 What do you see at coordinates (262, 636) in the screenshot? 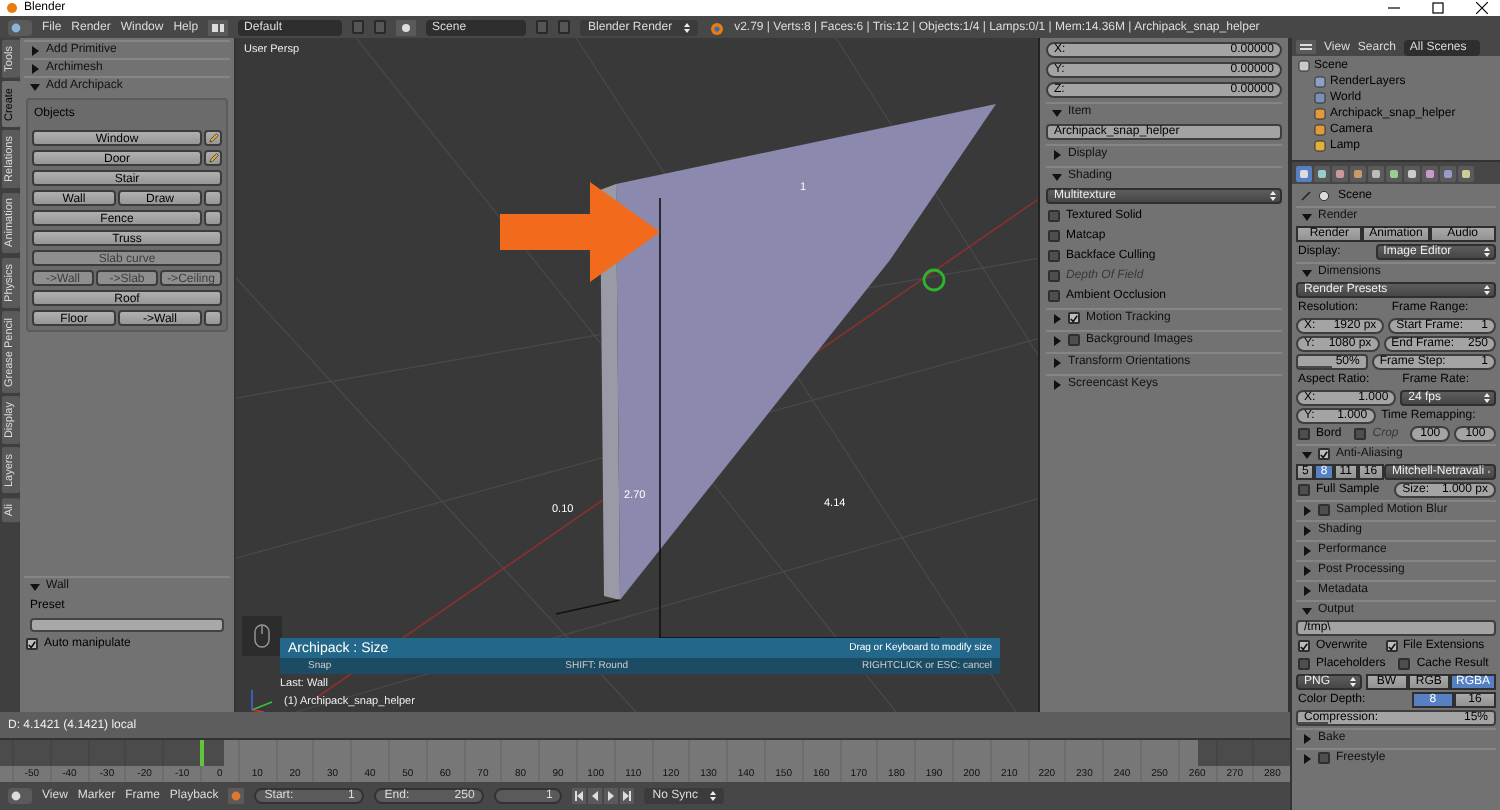
I see `mouse-icon` at bounding box center [262, 636].